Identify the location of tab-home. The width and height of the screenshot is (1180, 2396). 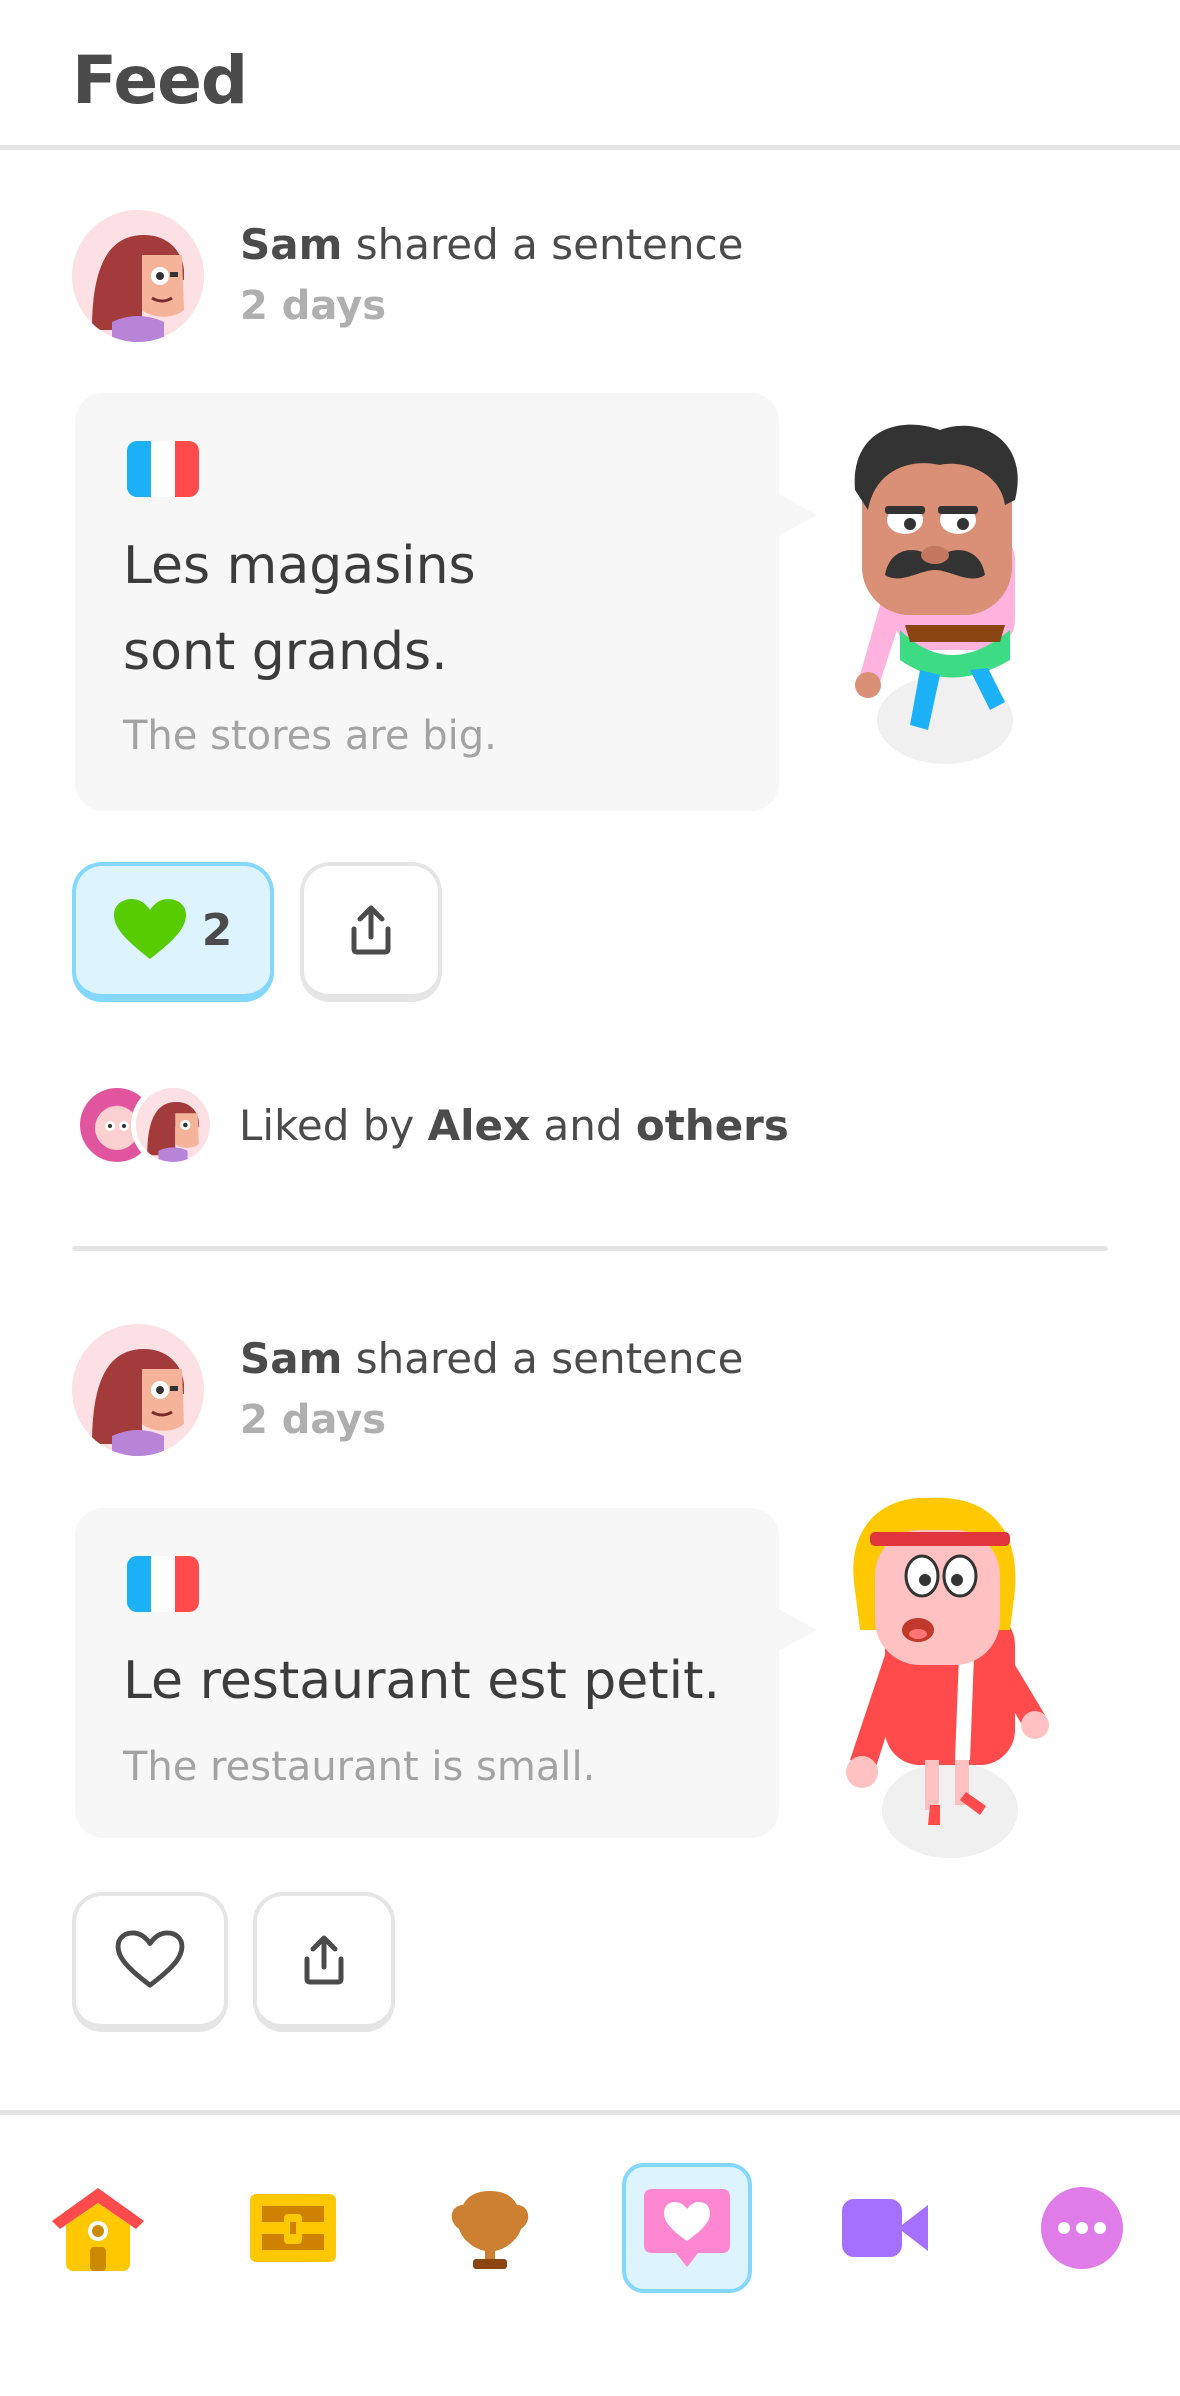
(98, 2228).